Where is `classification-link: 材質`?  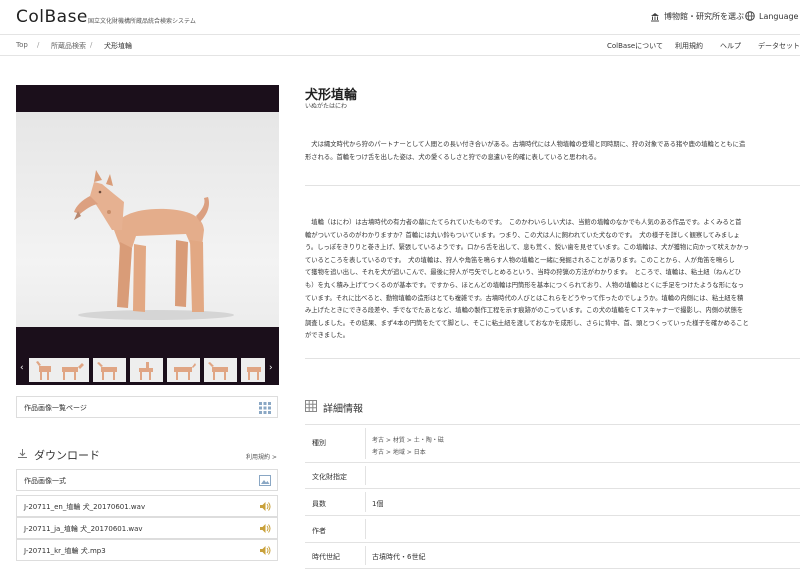
classification-link: 材質 is located at coordinates (399, 440).